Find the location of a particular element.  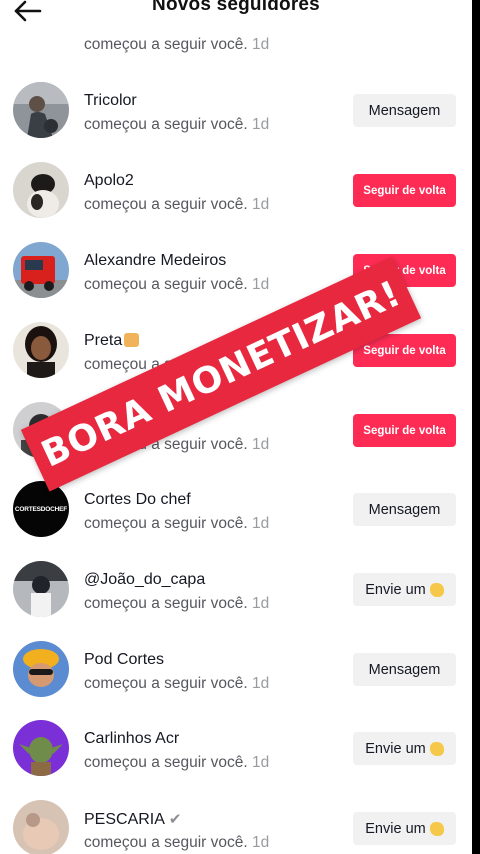

username: Preta is located at coordinates (112, 341).